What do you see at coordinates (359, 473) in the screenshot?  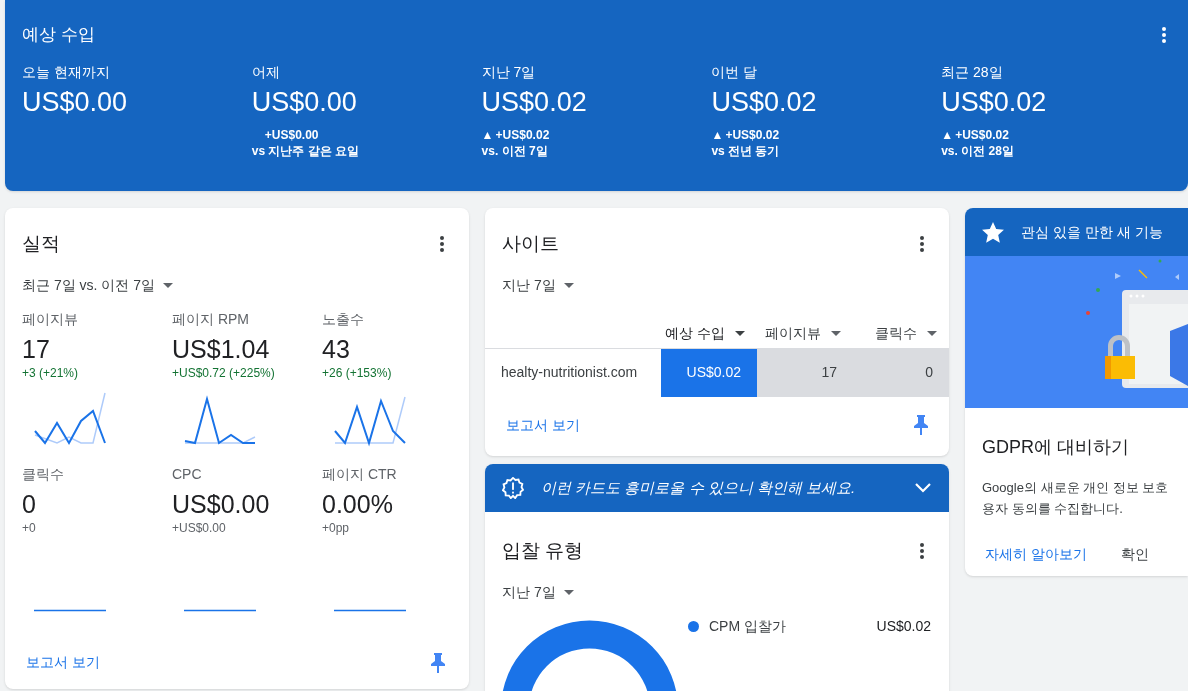 I see `metric-label: 페이지 CTR` at bounding box center [359, 473].